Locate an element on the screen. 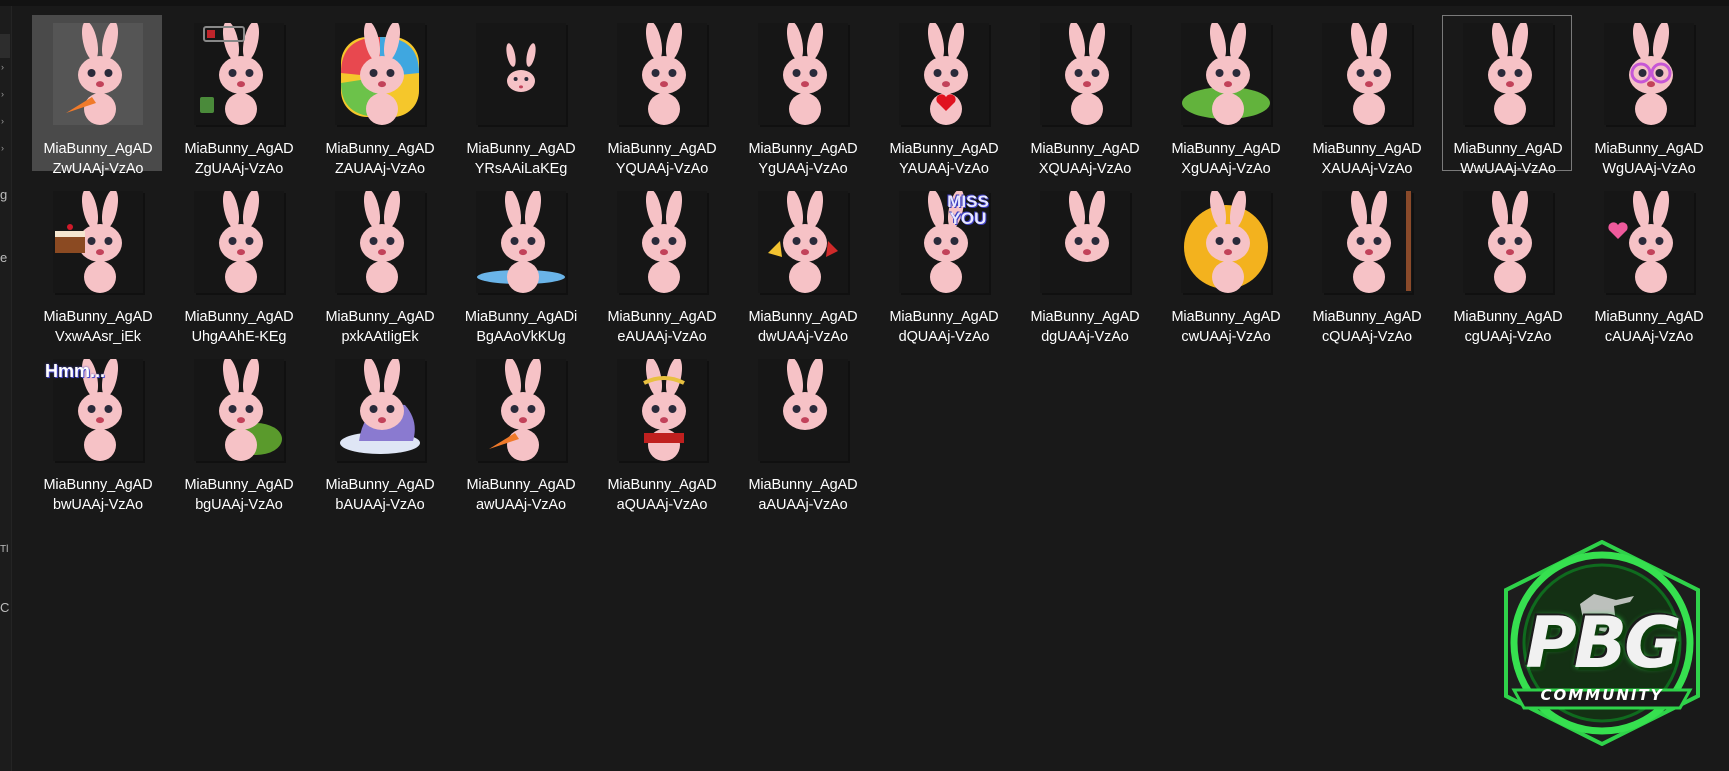 The height and width of the screenshot is (771, 1729). nav-label-fragment: C is located at coordinates (4, 608).